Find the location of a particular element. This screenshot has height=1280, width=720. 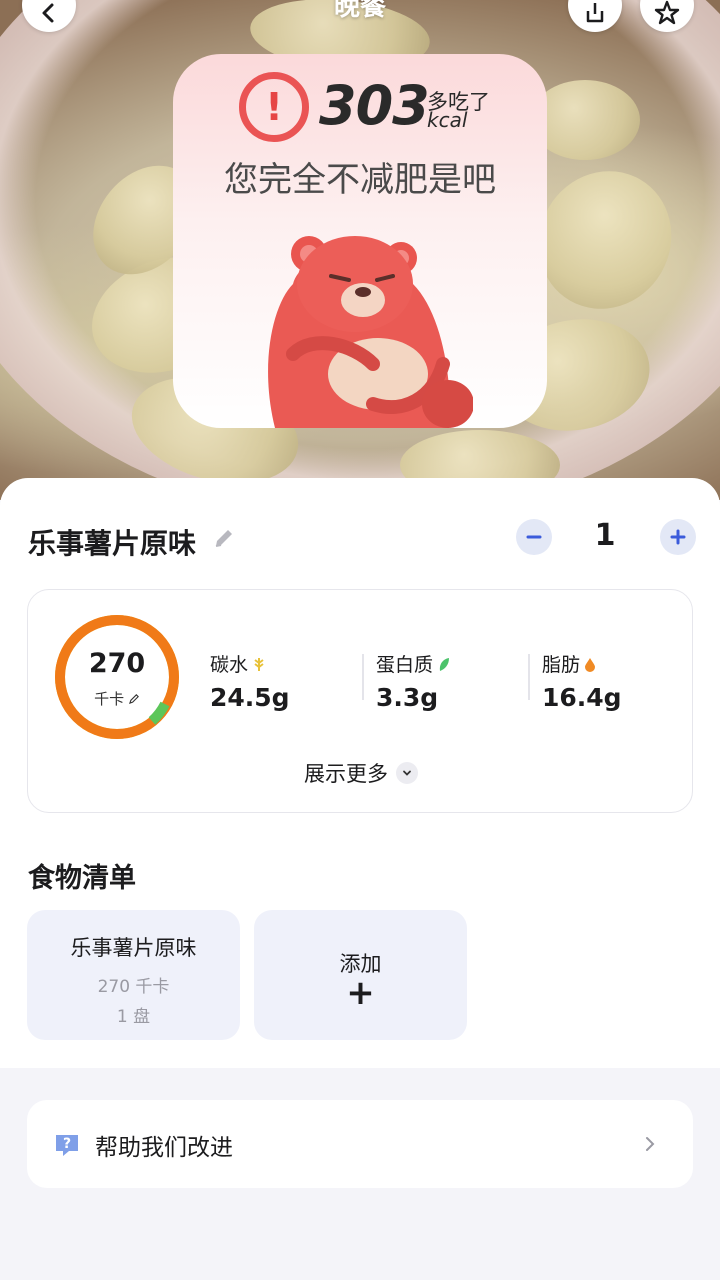

wheat-icon is located at coordinates (259, 664).